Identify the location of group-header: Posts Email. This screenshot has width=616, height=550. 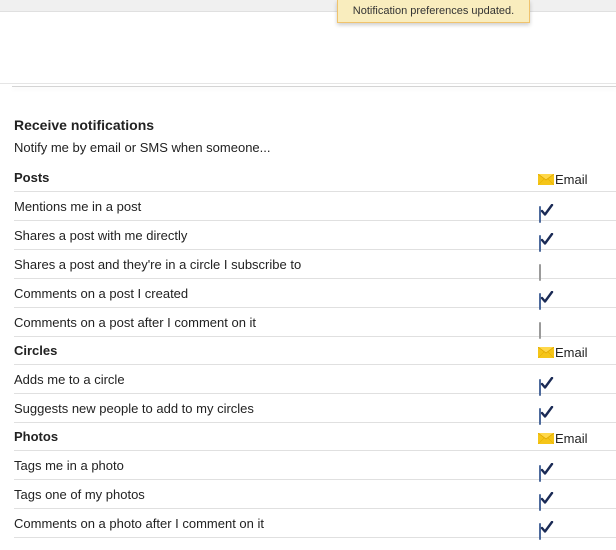
(315, 178).